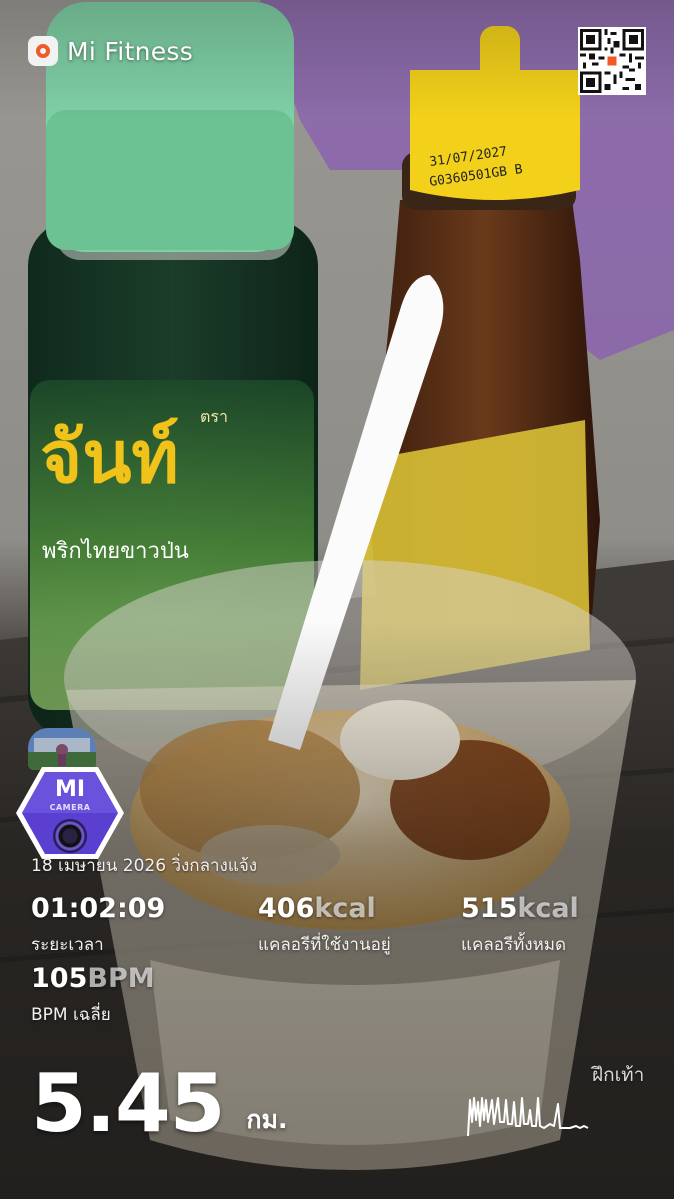 The height and width of the screenshot is (1199, 674). I want to click on duration-label: ระยะเวลา, so click(67, 945).